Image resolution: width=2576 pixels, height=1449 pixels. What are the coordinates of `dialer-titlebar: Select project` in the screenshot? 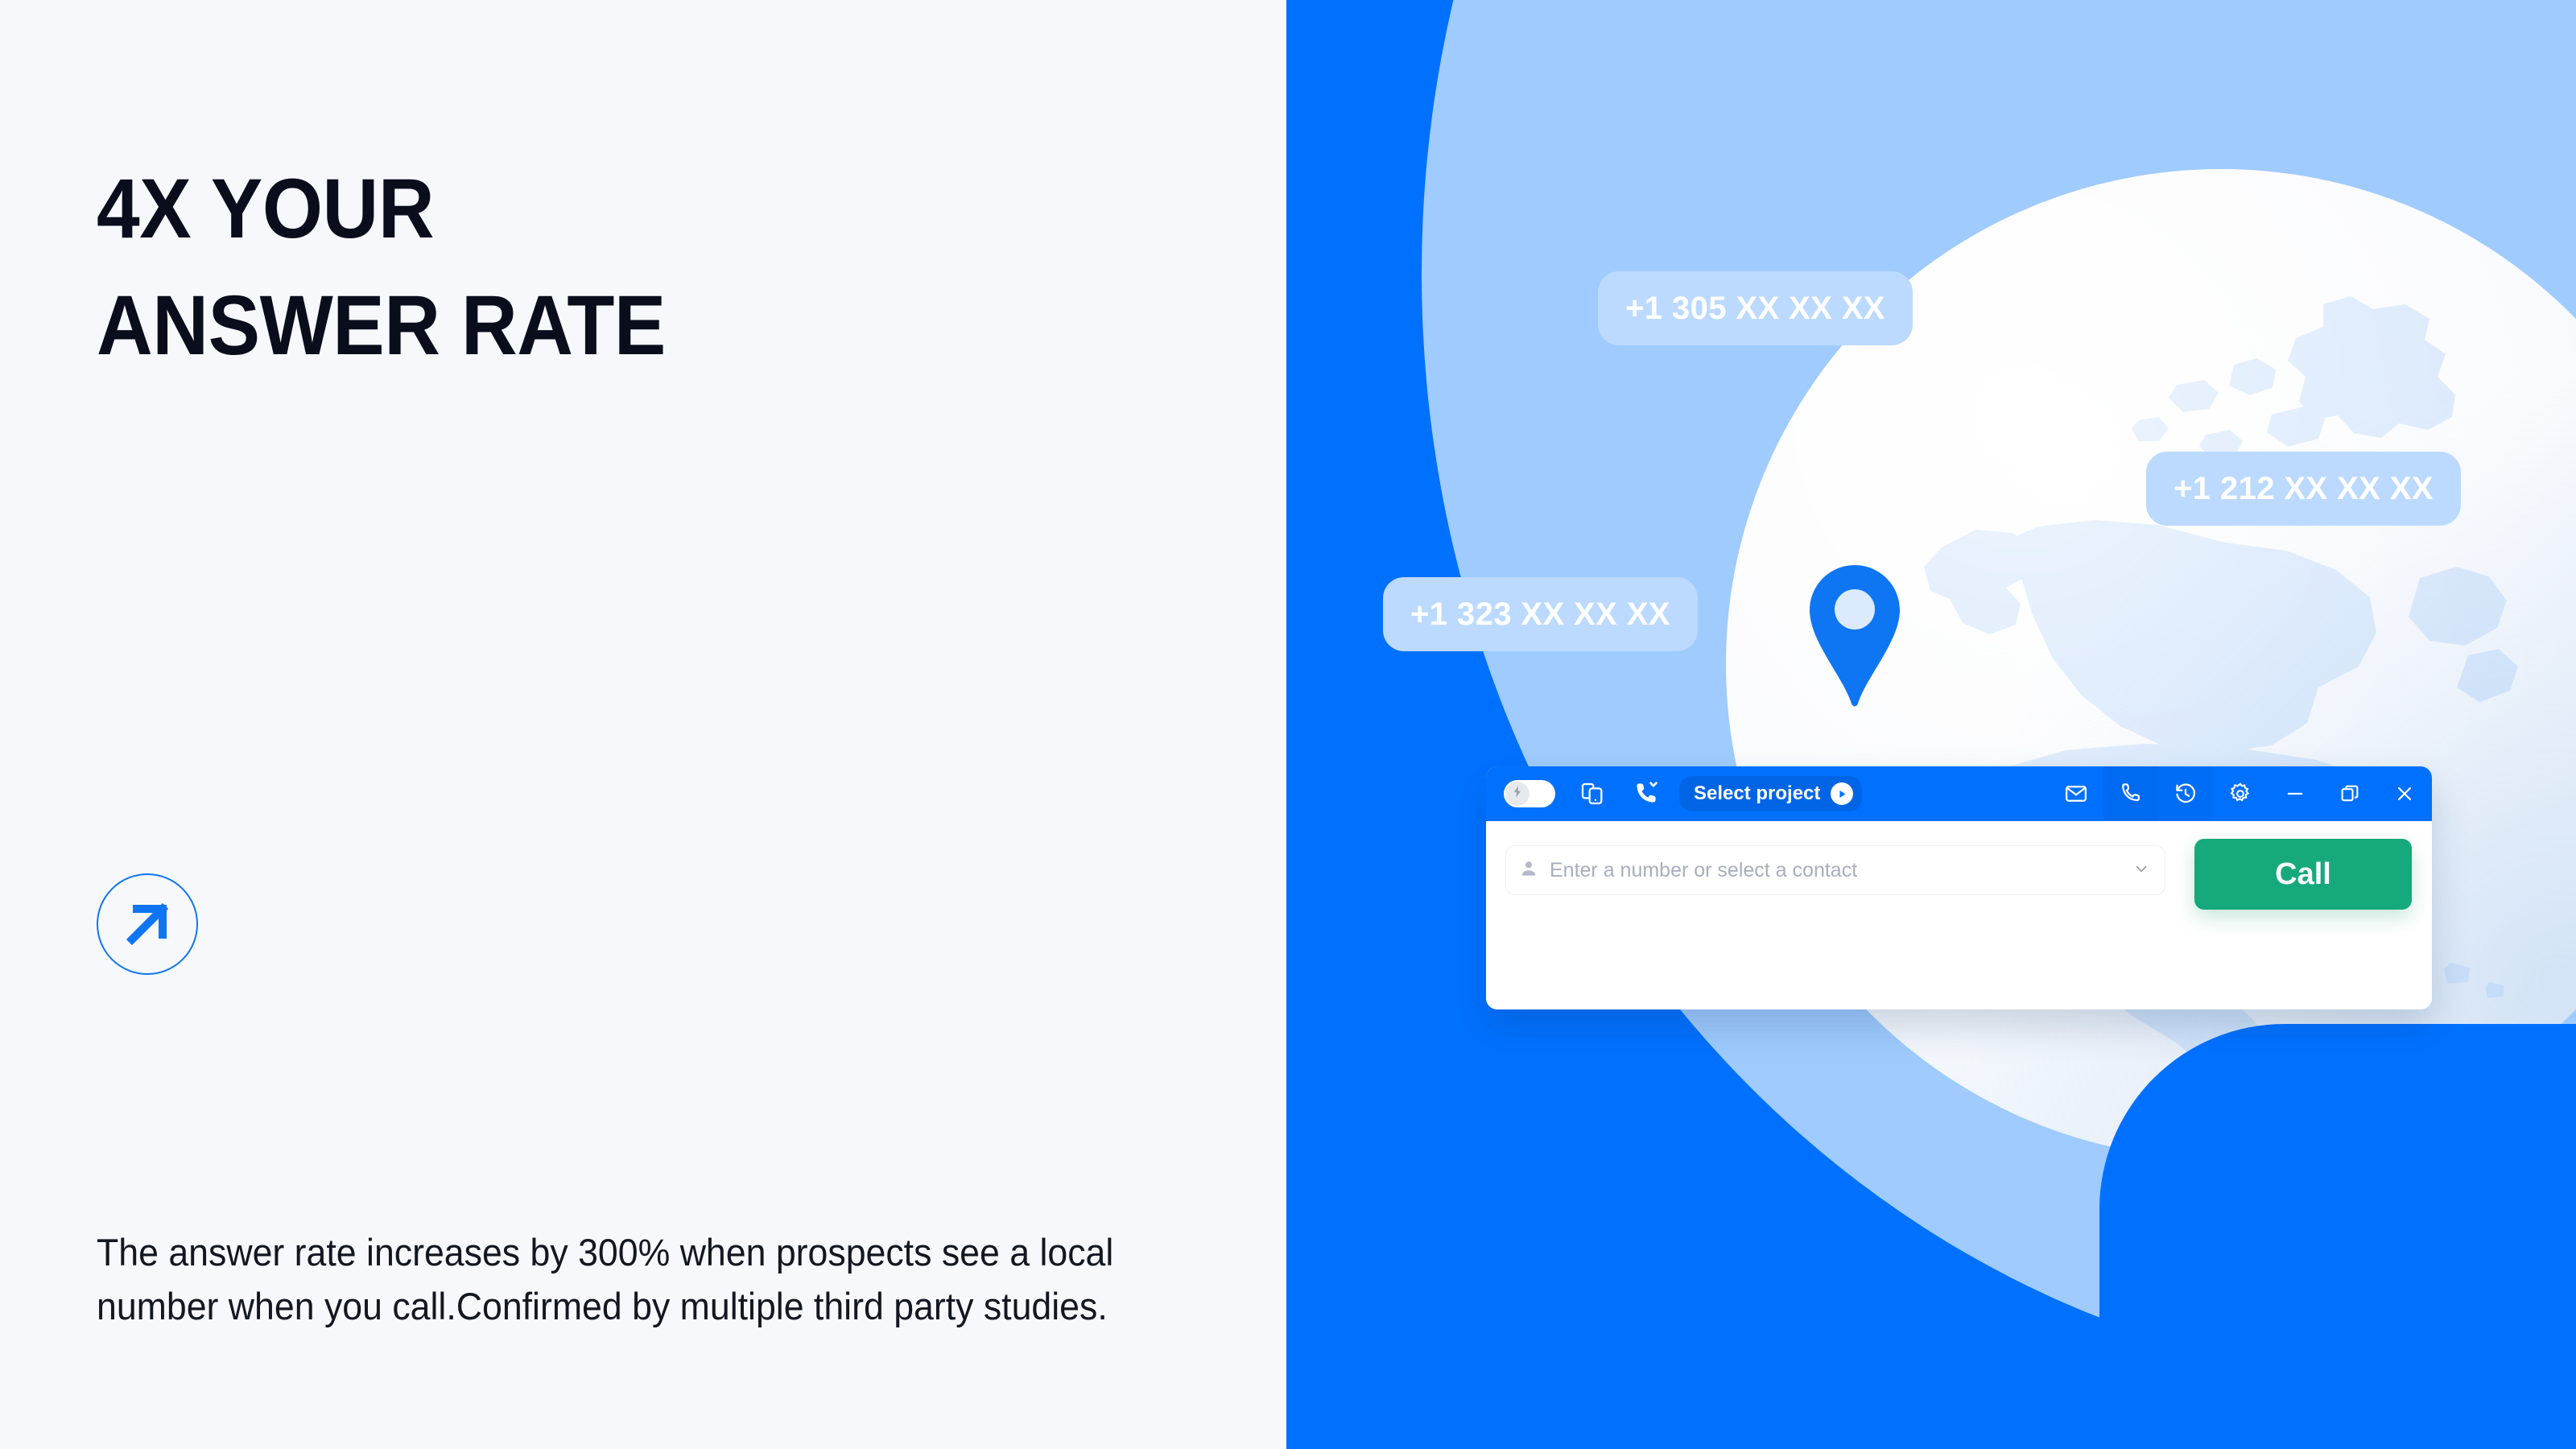 It's located at (1959, 793).